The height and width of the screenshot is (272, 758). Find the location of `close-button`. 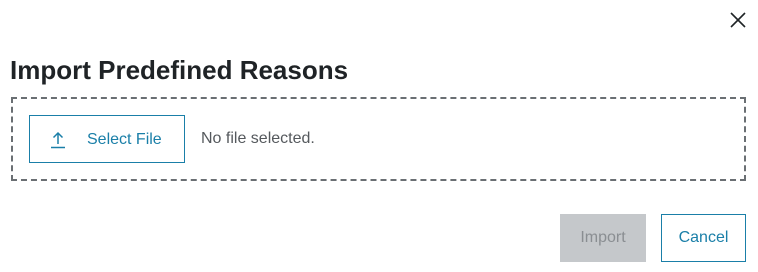

close-button is located at coordinates (738, 20).